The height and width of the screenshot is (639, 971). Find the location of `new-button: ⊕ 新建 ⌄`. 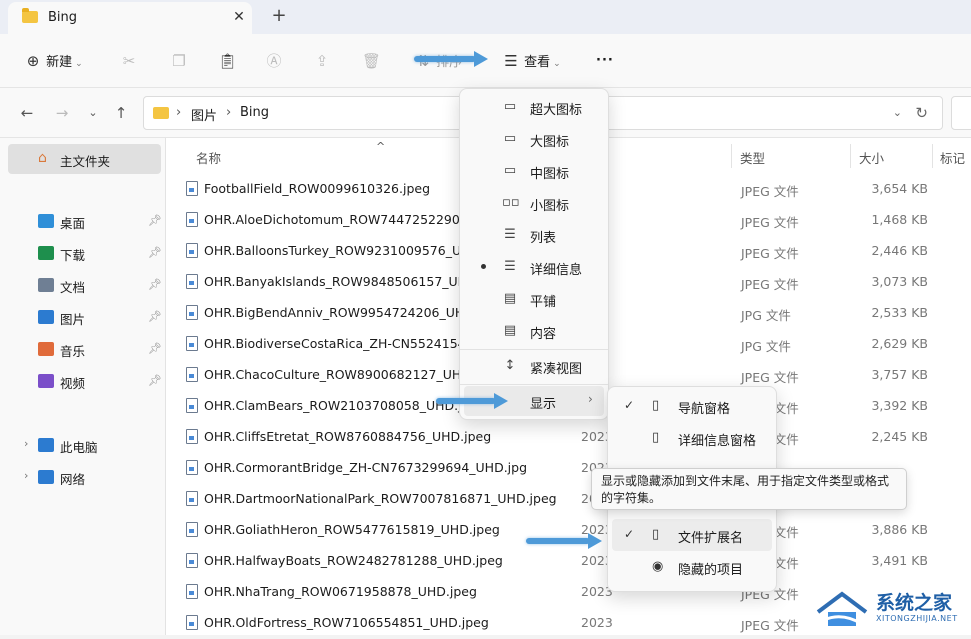

new-button: ⊕ 新建 ⌄ is located at coordinates (53, 61).